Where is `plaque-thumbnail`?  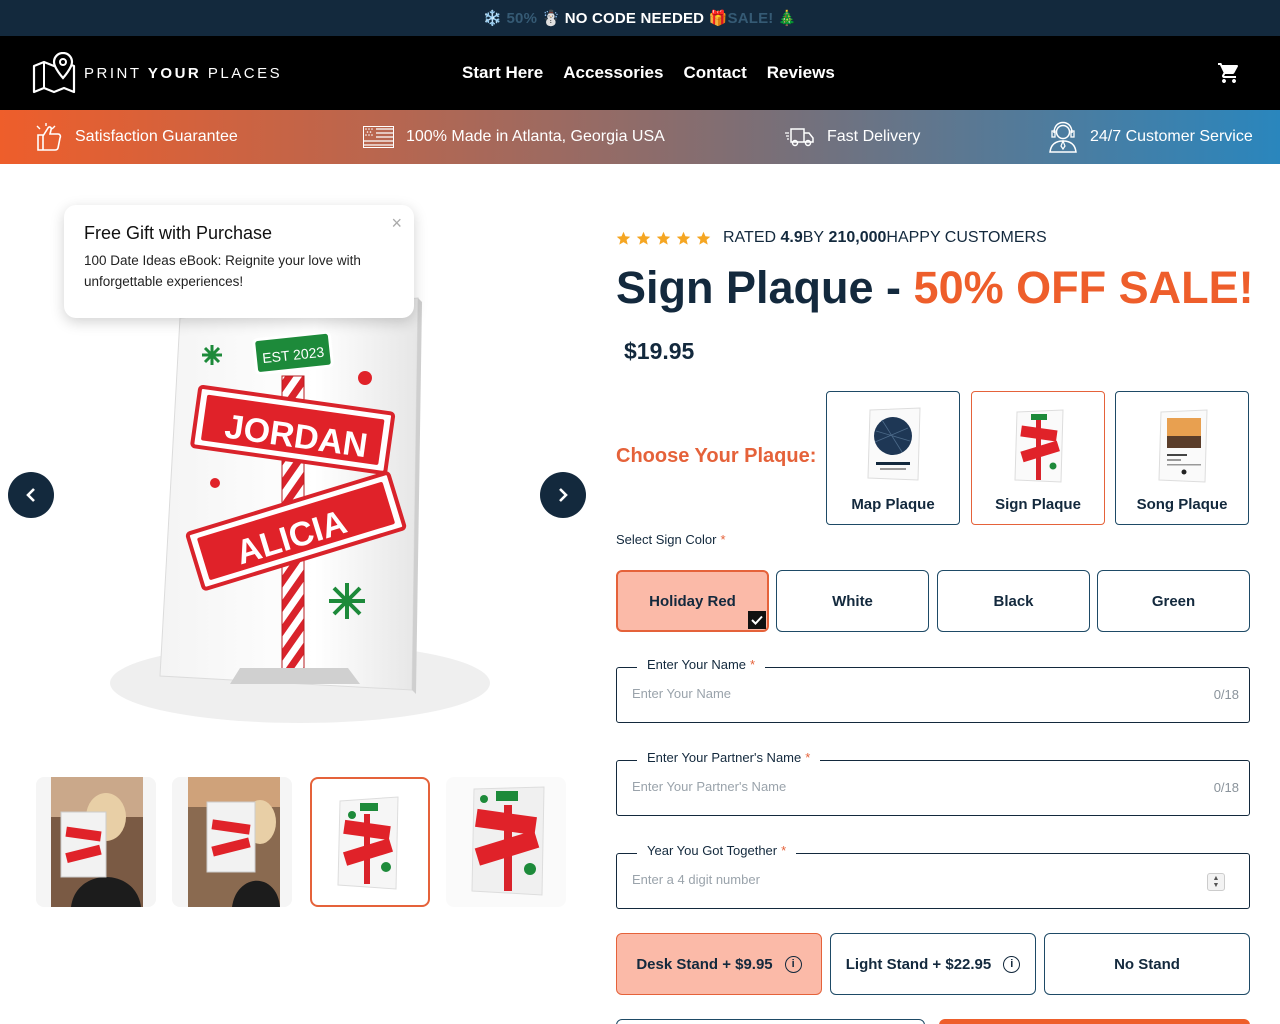
plaque-thumbnail is located at coordinates (368, 843).